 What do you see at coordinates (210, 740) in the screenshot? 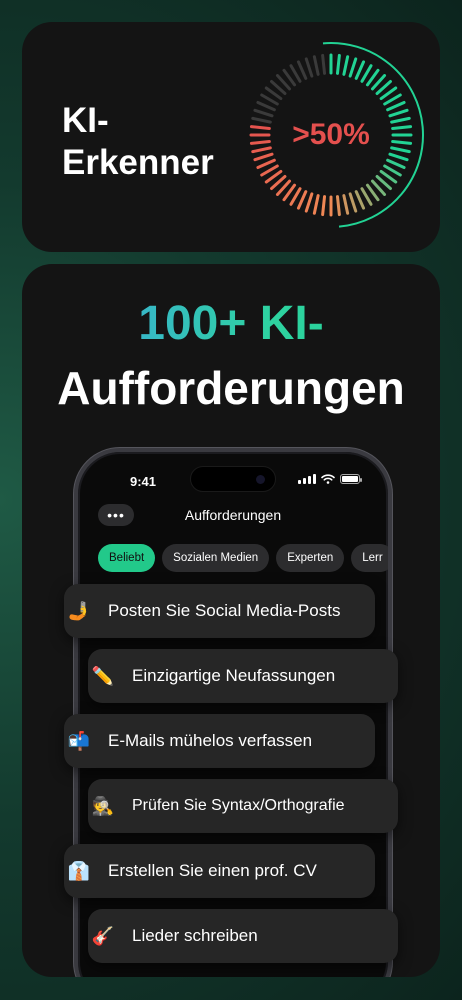
I see `prompt-label: E-Mails mühelos verfassen` at bounding box center [210, 740].